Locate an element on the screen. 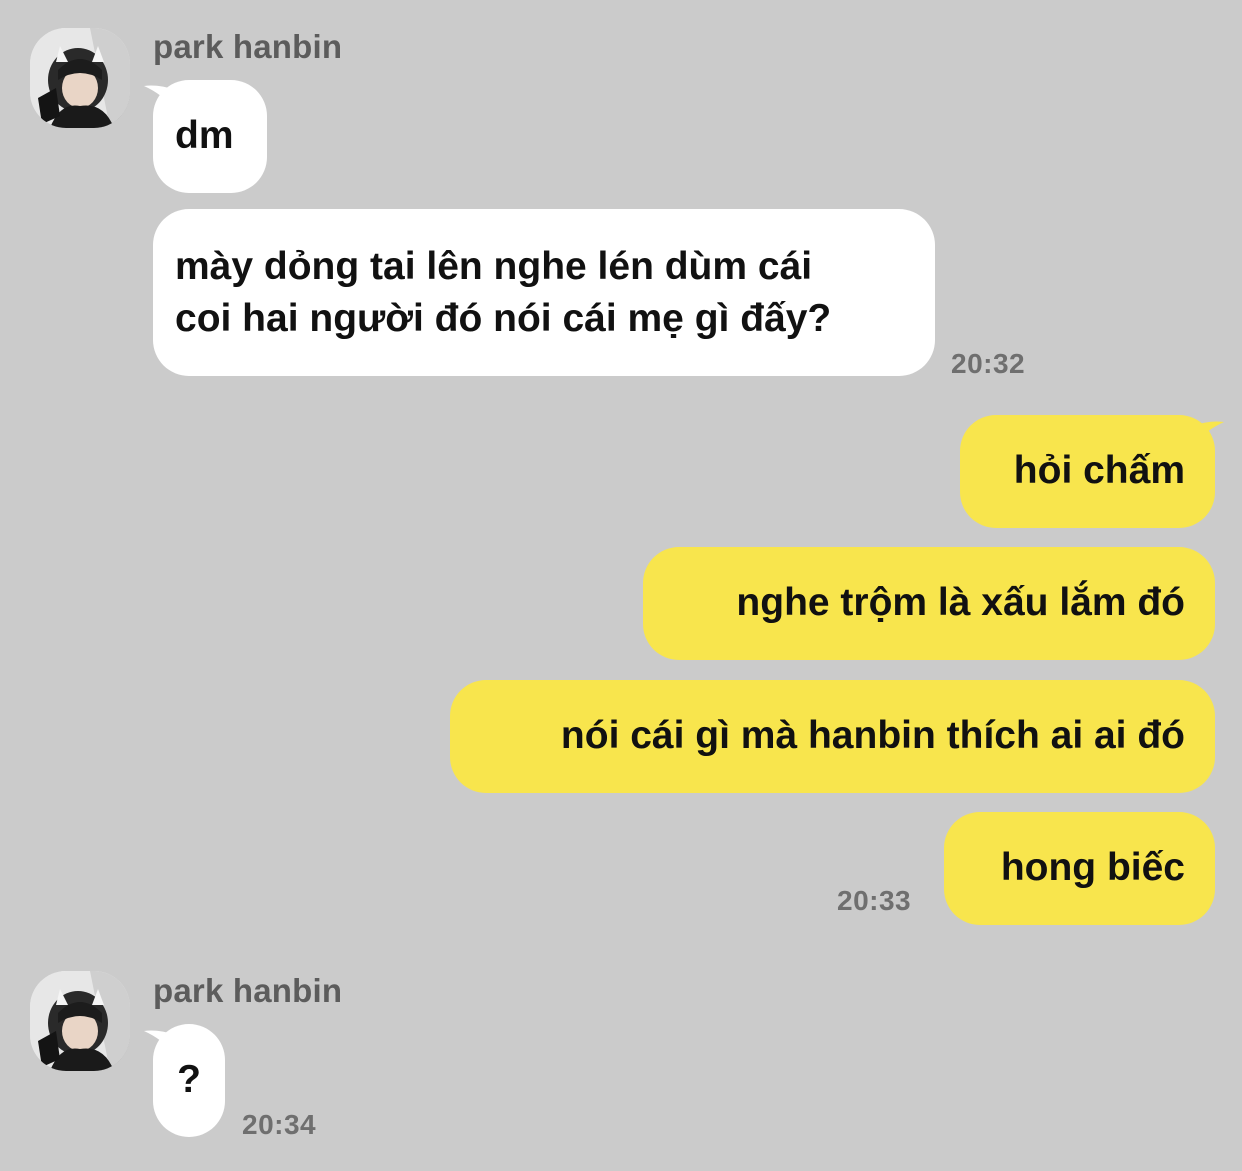 Image resolution: width=1242 pixels, height=1171 pixels. message-text: hỏi chấm is located at coordinates (1099, 470).